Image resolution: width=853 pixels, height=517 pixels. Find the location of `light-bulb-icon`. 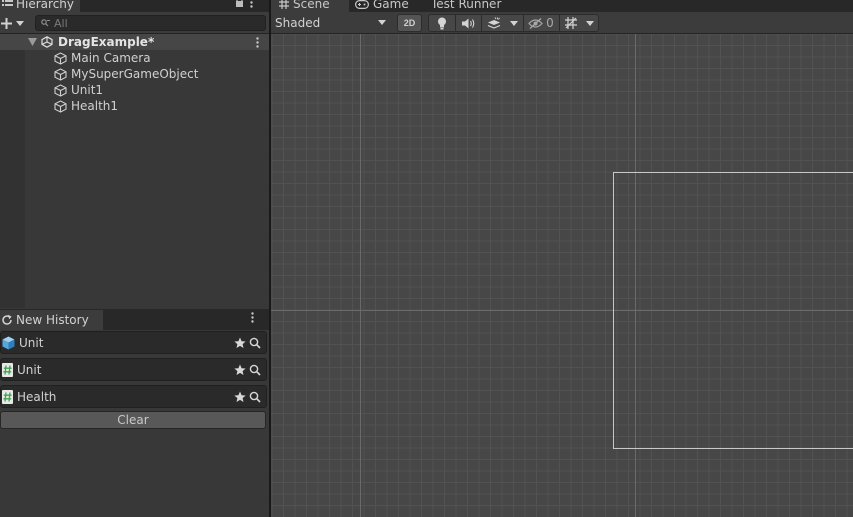

light-bulb-icon is located at coordinates (442, 23).